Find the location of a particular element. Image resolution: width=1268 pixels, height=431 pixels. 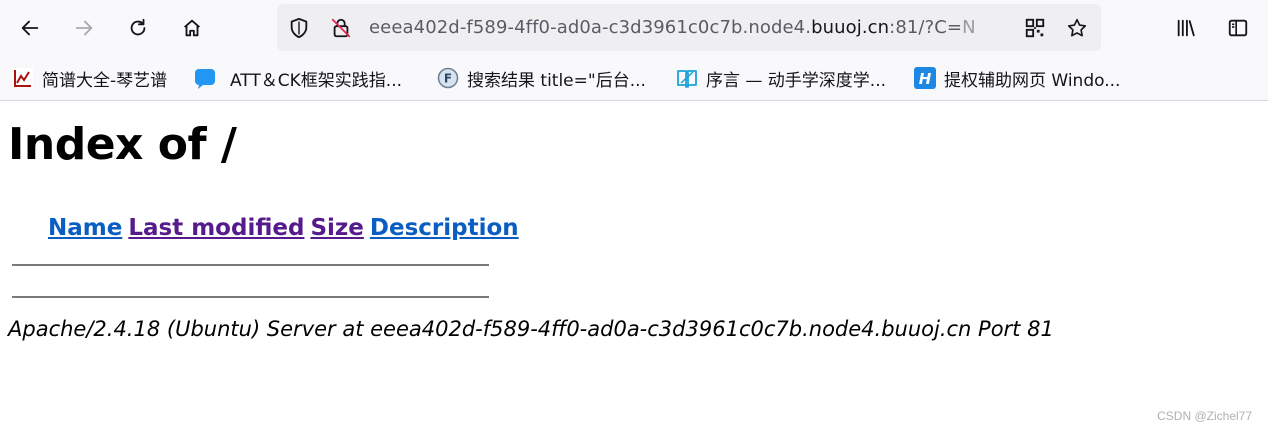

forward-arrow-icon is located at coordinates (84, 28).